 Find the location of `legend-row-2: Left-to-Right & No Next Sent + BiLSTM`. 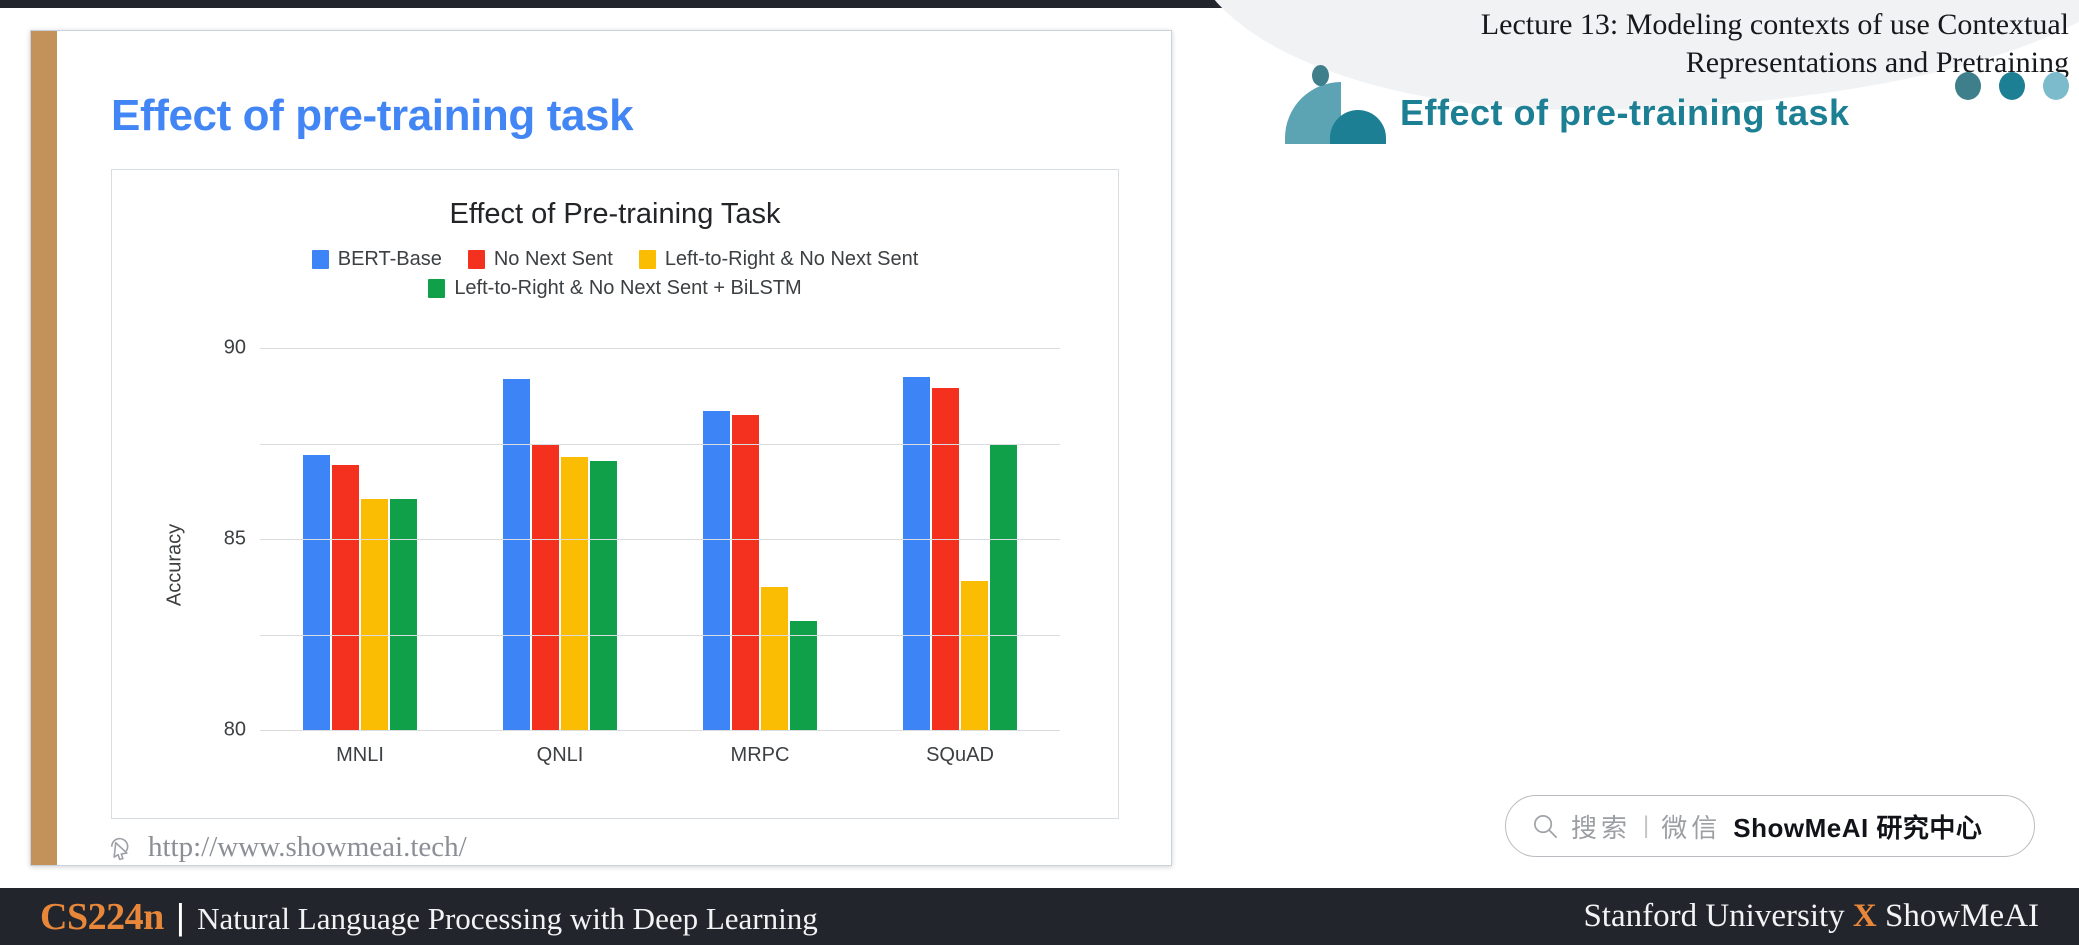

legend-row-2: Left-to-Right & No Next Sent + BiLSTM is located at coordinates (615, 288).